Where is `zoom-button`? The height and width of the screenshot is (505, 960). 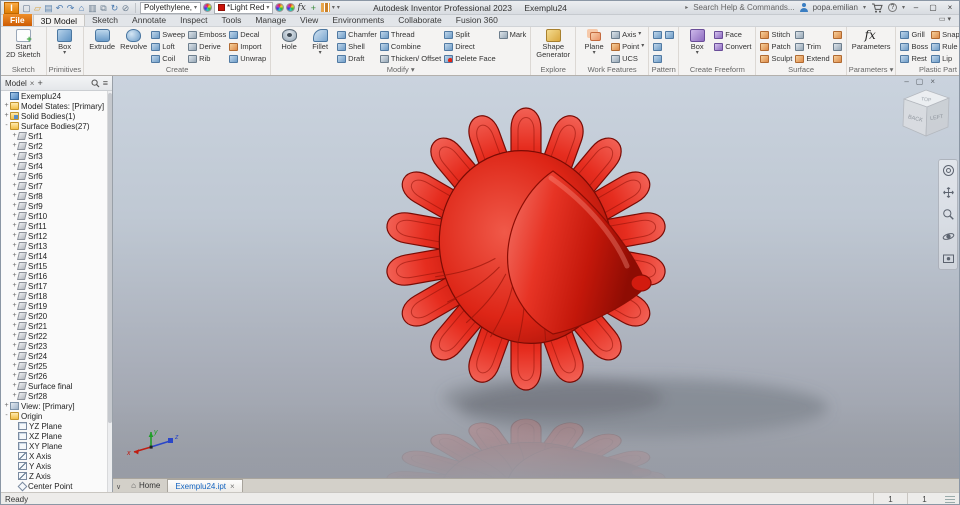
zoom-button is located at coordinates (948, 214).